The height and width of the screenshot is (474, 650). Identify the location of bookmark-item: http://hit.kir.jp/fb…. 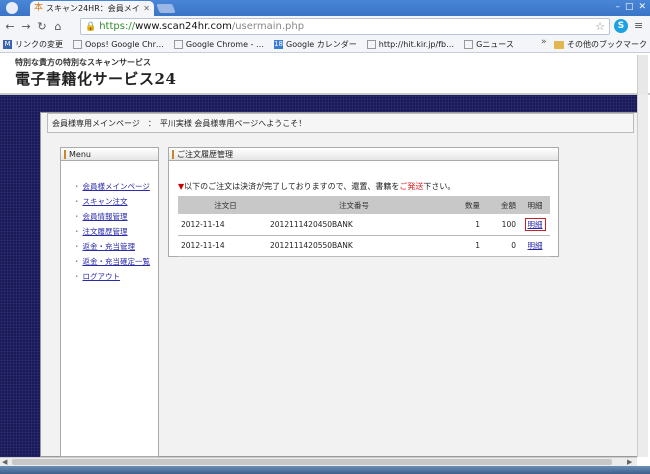
(410, 44).